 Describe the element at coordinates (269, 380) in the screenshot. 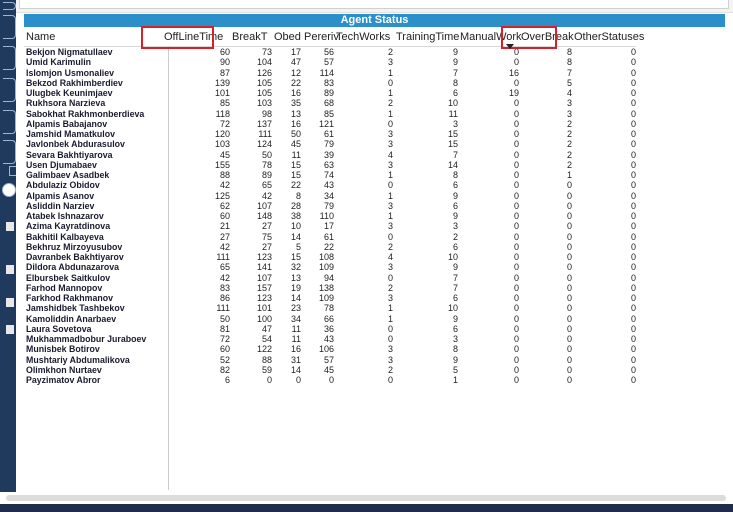

I see `cell-breakt: 0` at that location.